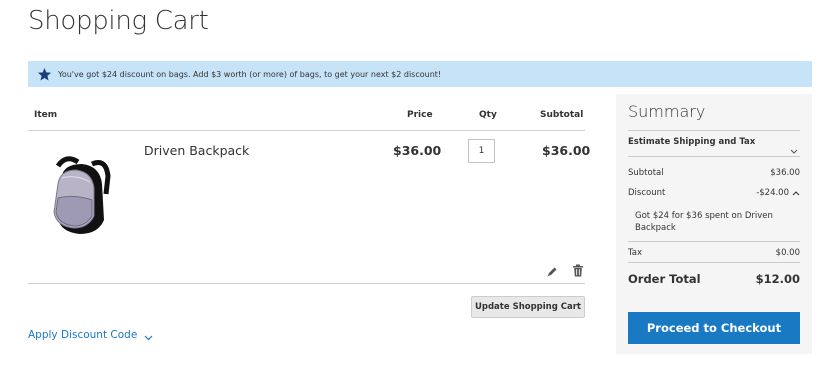  Describe the element at coordinates (691, 142) in the screenshot. I see `estimate-shipping-toggle: Estimate Shipping and Tax` at that location.